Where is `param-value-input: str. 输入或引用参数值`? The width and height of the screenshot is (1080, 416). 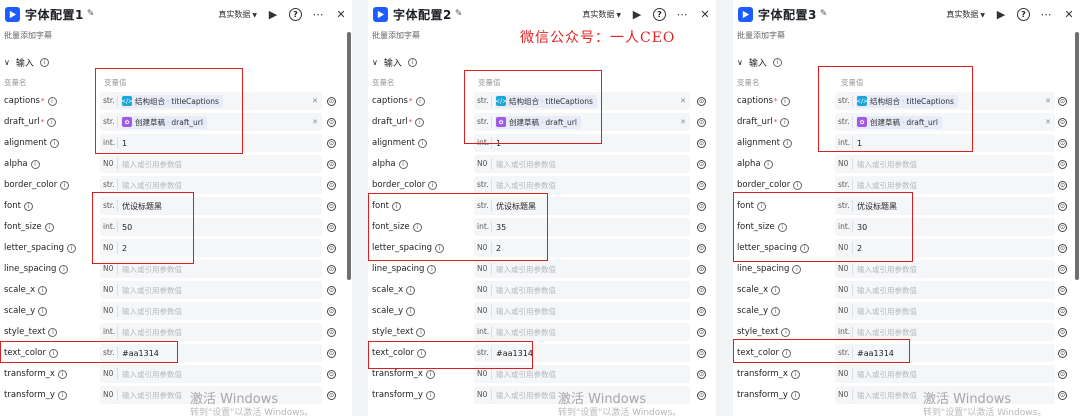 param-value-input: str. 输入或引用参数值 is located at coordinates (582, 185).